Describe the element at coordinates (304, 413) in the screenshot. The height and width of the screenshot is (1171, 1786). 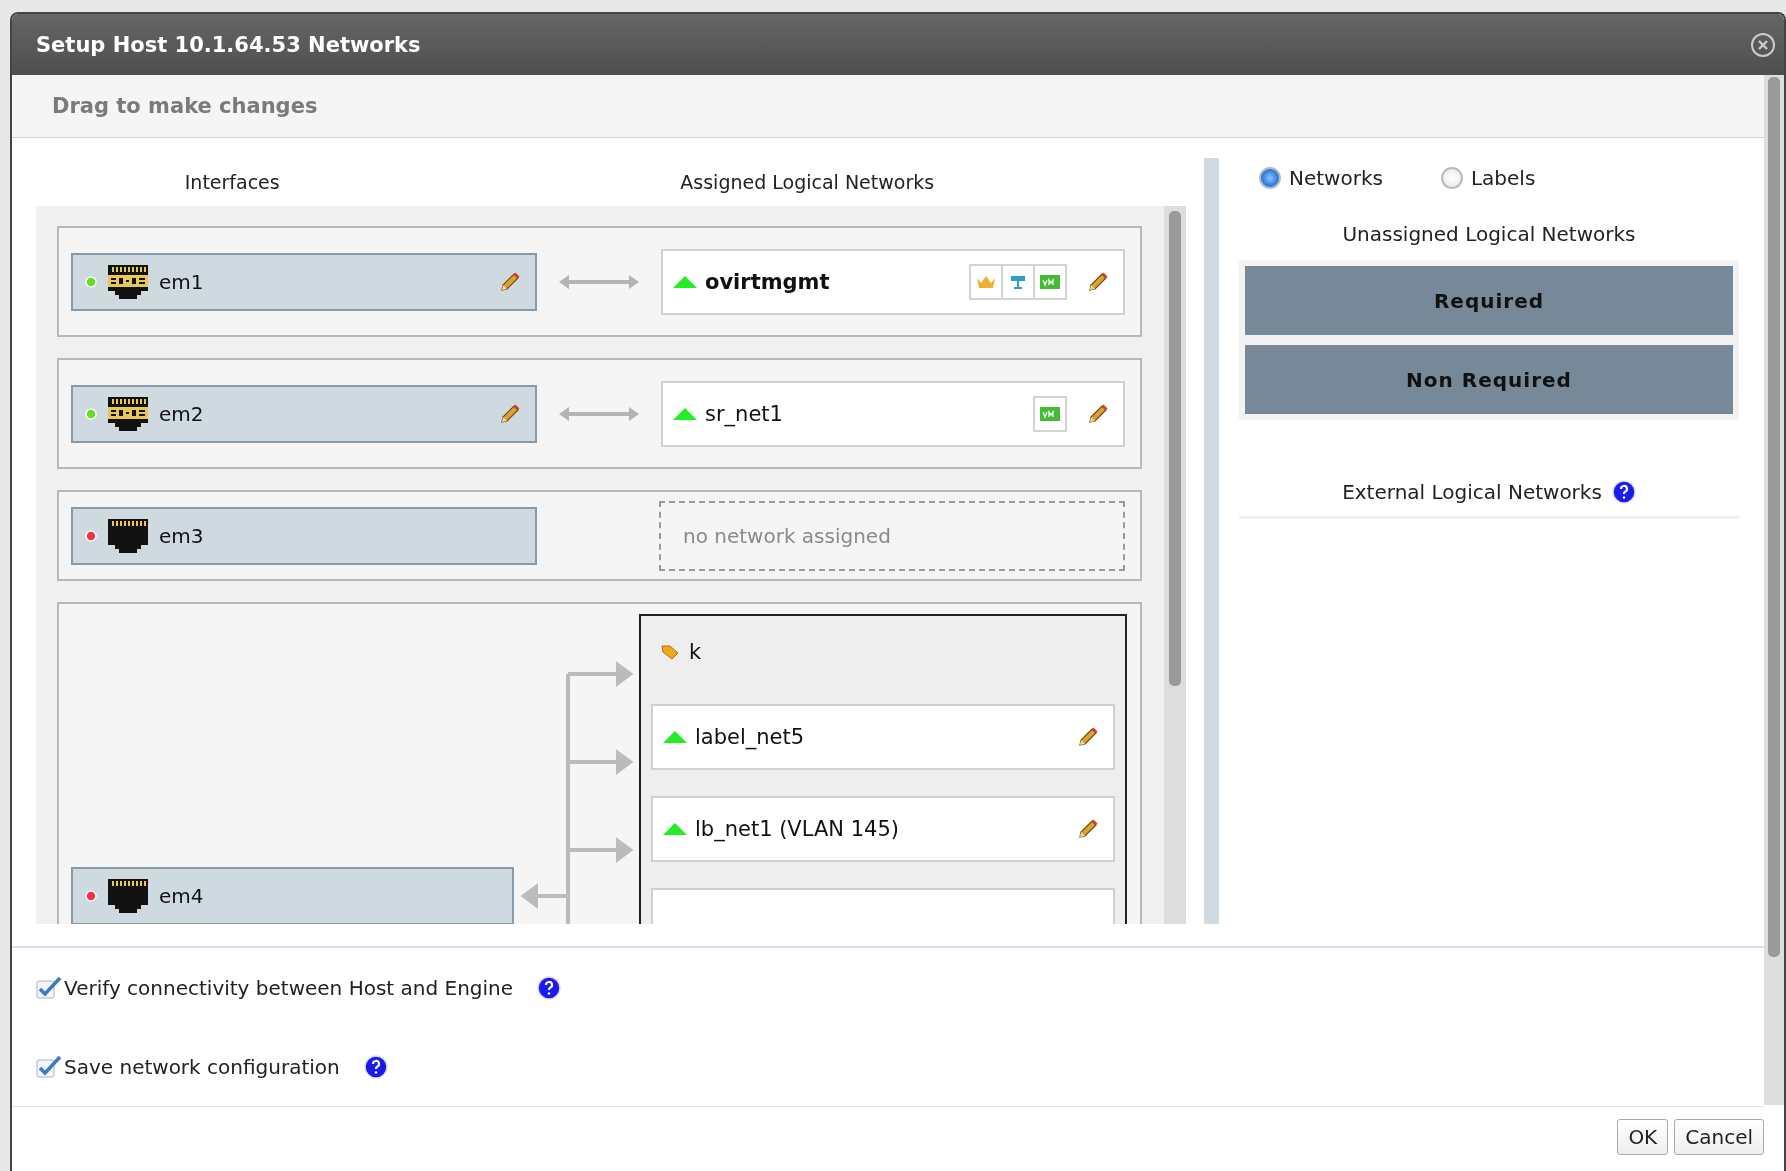
I see `interface-item: em2` at that location.